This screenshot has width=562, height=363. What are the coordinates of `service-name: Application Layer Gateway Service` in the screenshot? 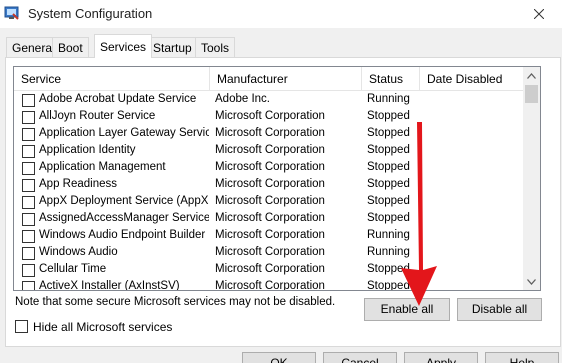 It's located at (124, 133).